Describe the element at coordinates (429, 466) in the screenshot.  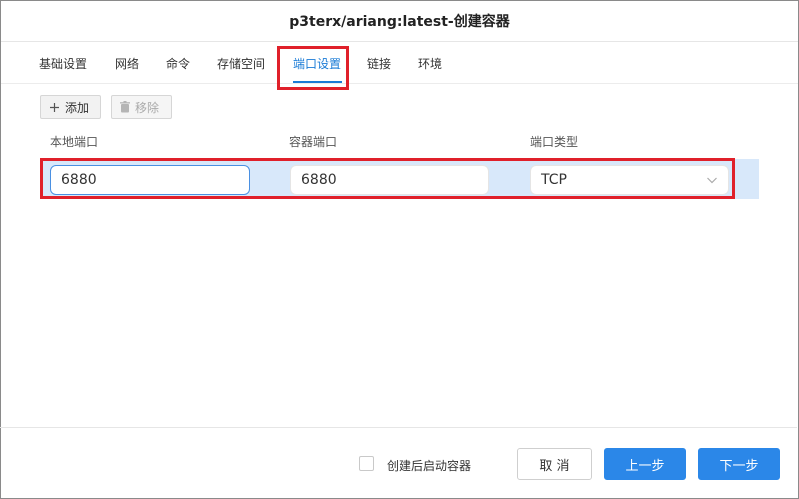
I see `start-after-create-label: 创建后启动容器` at that location.